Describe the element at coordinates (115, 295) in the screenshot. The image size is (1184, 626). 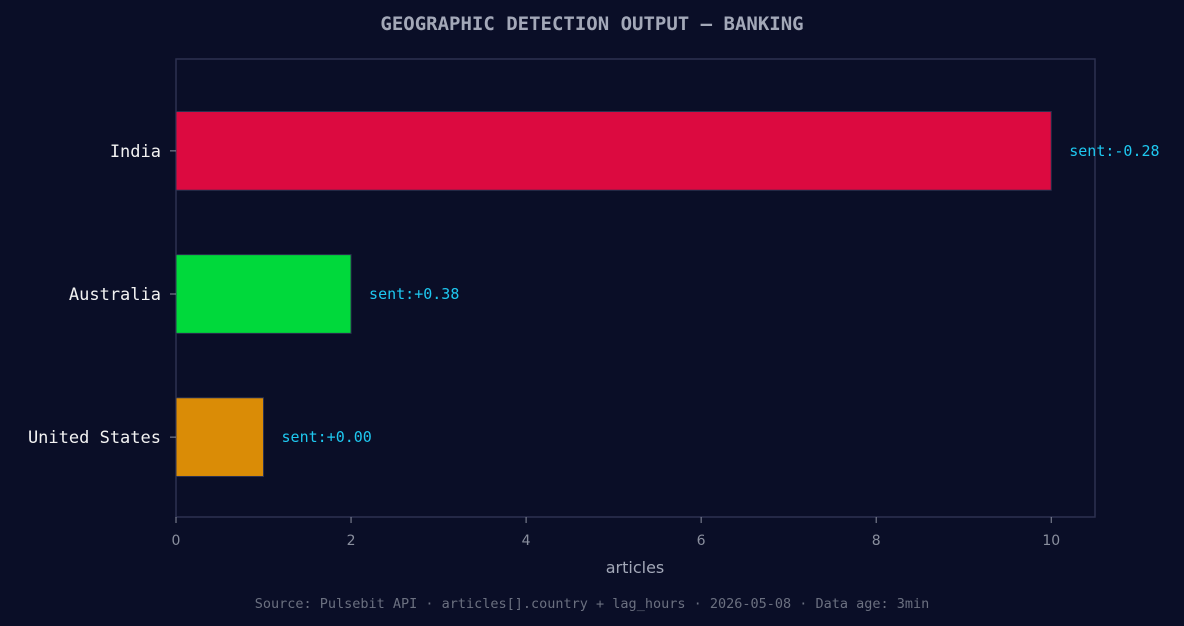
I see `y-tick-label: Australia` at that location.